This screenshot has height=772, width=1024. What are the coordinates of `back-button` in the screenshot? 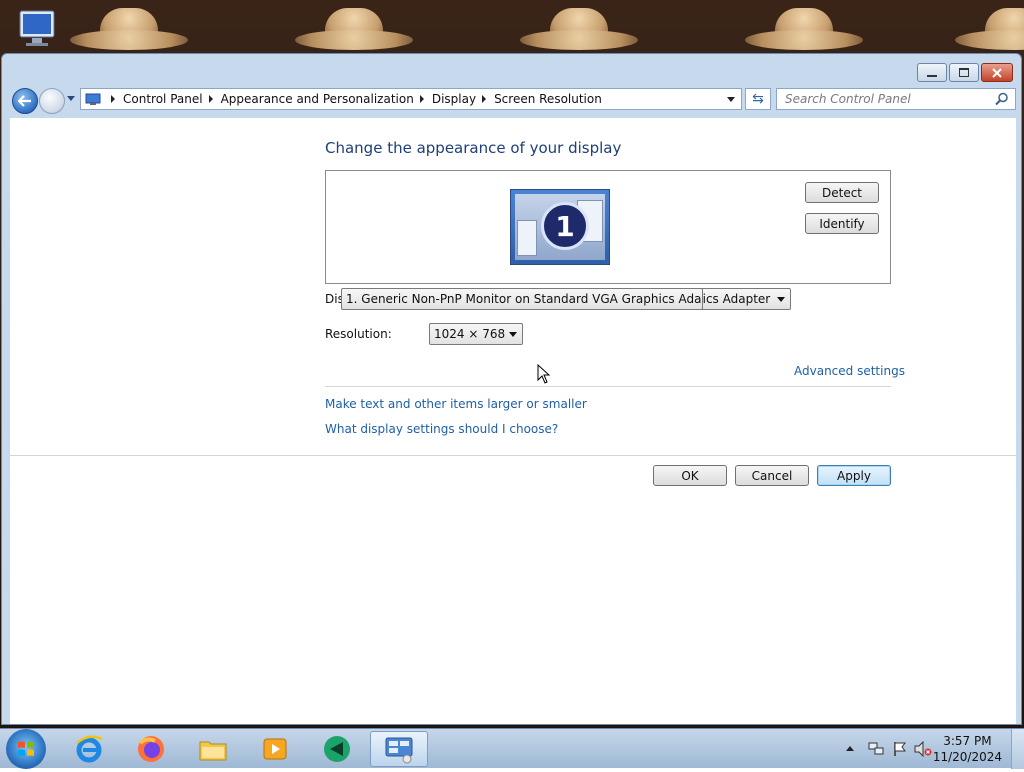 It's located at (25, 101).